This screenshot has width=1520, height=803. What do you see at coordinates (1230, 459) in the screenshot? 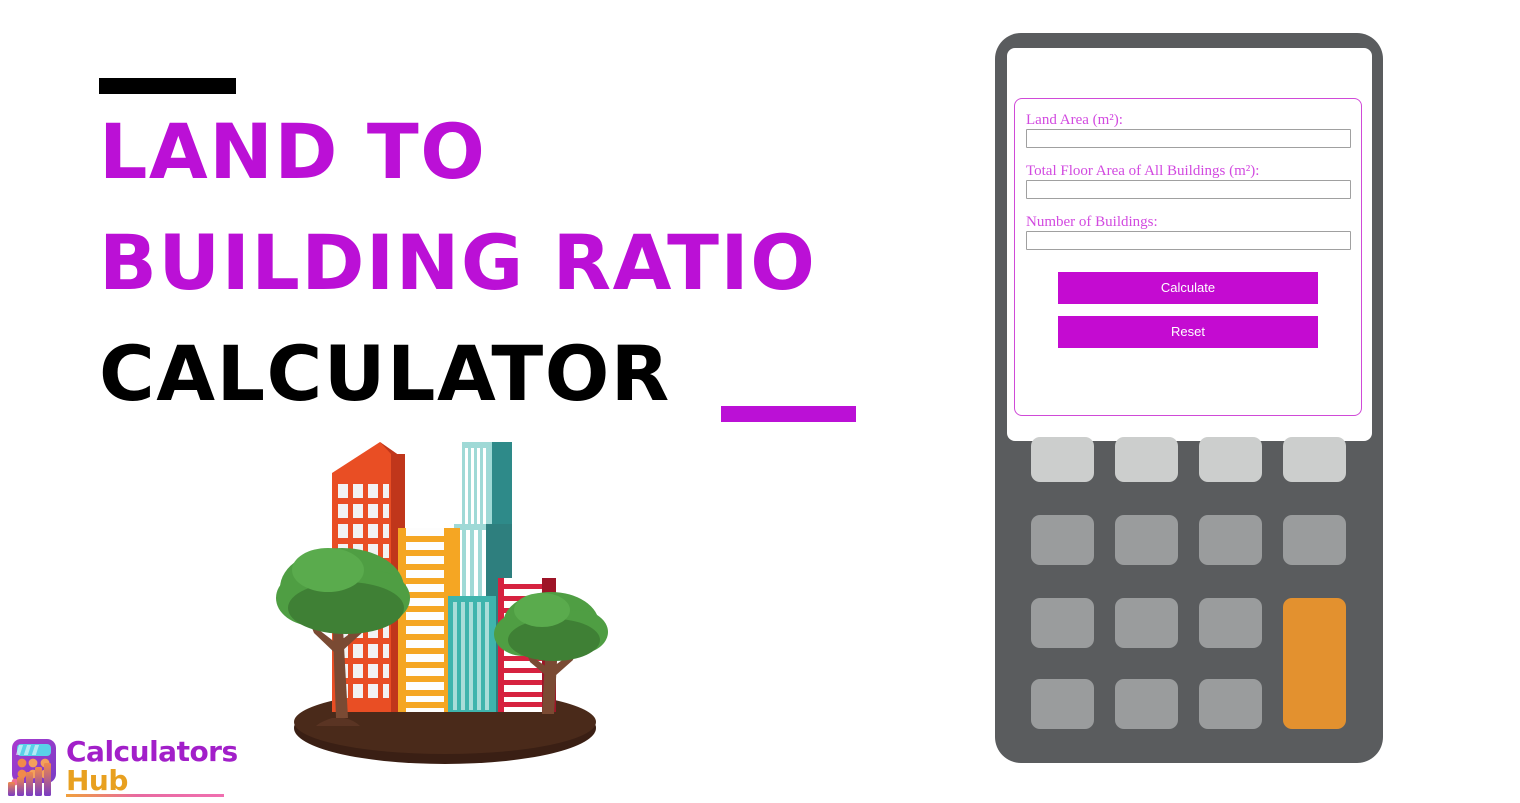
I see `keypad-key-r1c3` at bounding box center [1230, 459].